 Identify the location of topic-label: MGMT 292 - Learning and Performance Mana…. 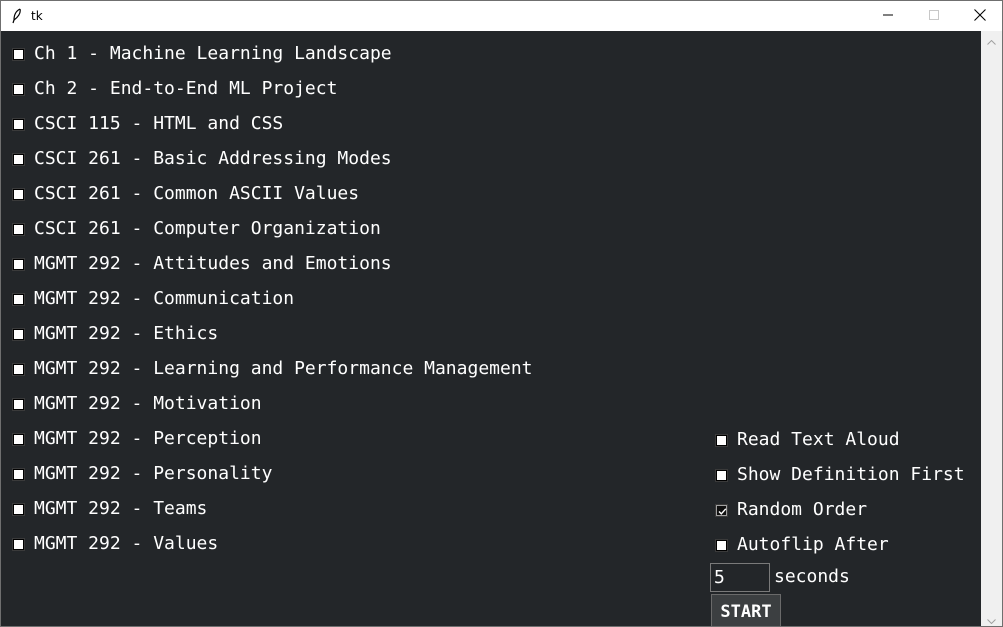
(283, 368).